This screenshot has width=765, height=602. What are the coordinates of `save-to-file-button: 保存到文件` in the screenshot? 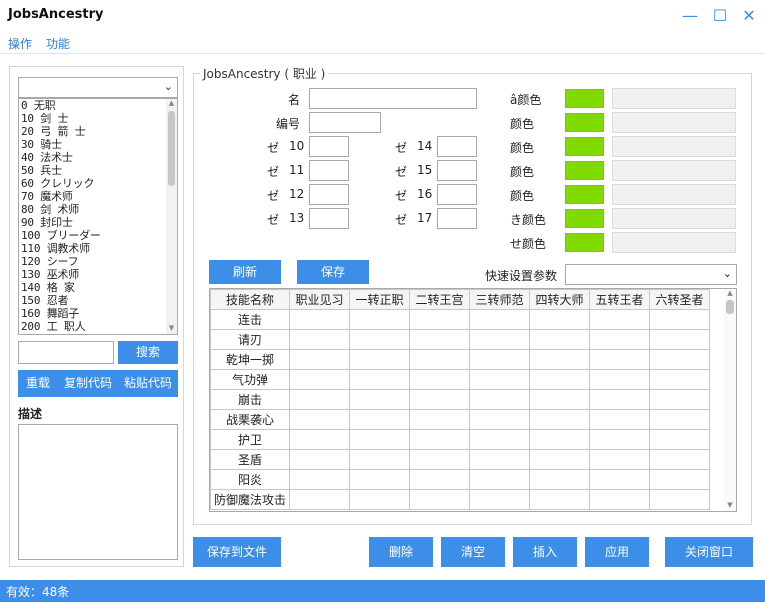 It's located at (237, 552).